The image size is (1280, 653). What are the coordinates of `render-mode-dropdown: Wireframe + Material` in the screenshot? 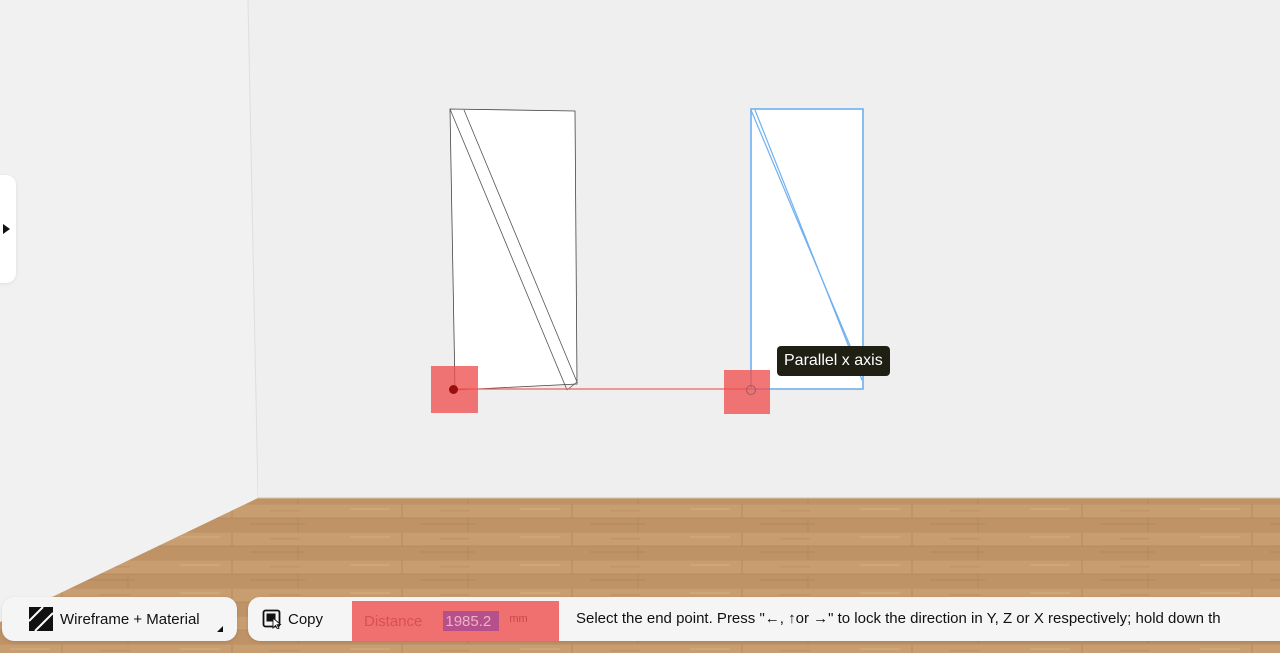 It's located at (119, 619).